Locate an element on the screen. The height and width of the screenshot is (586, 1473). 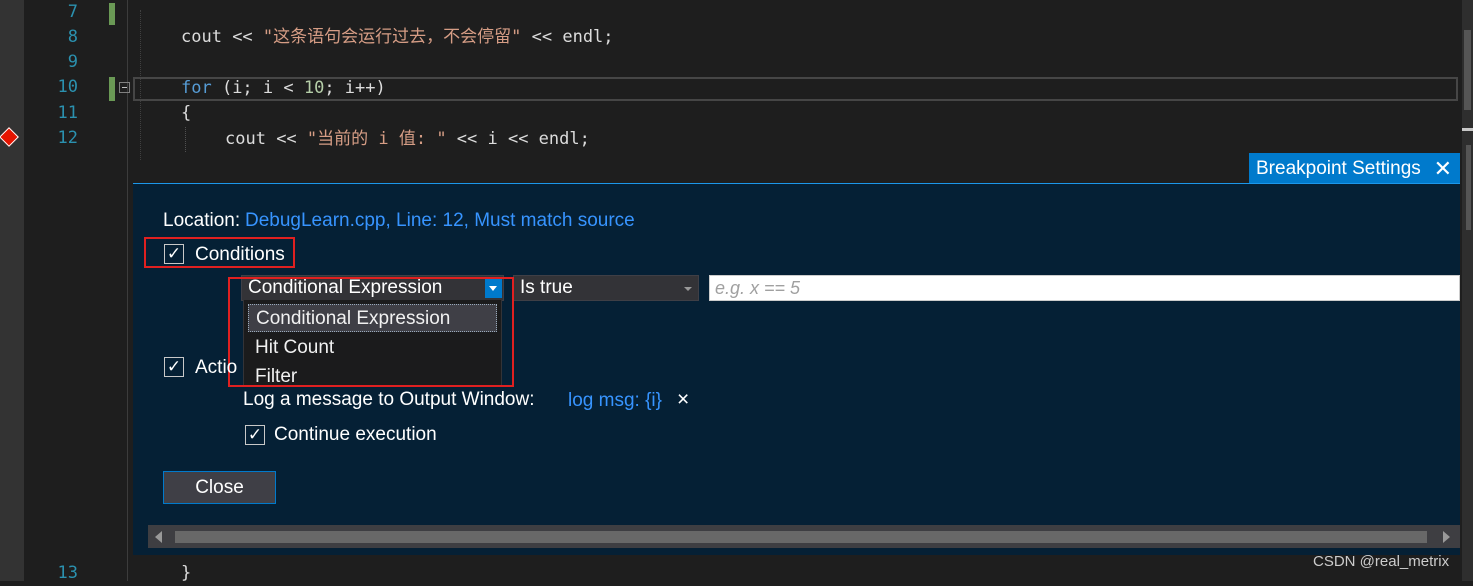
code-line-11: { is located at coordinates (186, 113).